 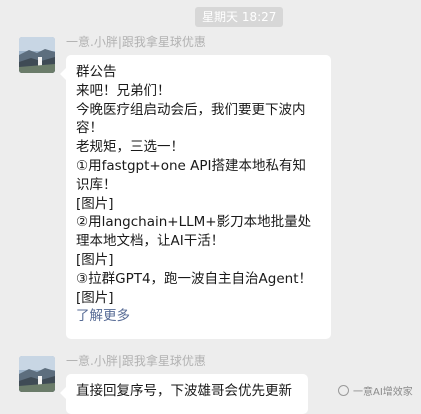 I want to click on account-logo-icon, so click(x=343, y=390).